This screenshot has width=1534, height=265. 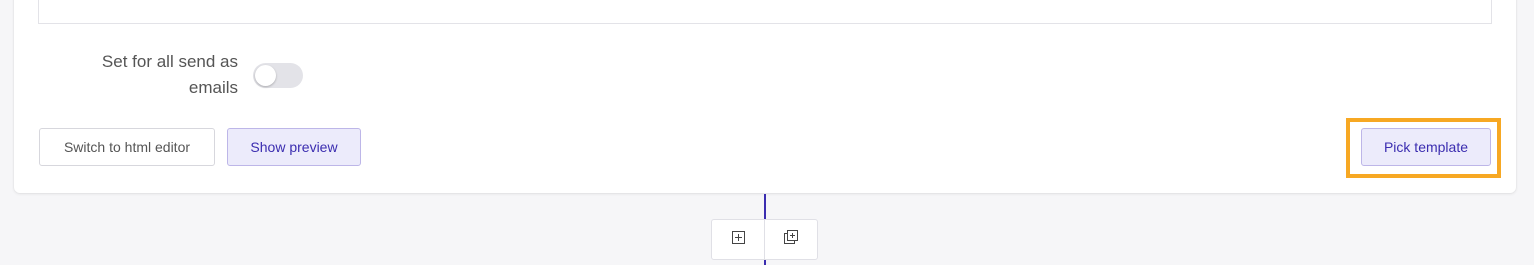 I want to click on flow-connector-bottom, so click(x=765, y=262).